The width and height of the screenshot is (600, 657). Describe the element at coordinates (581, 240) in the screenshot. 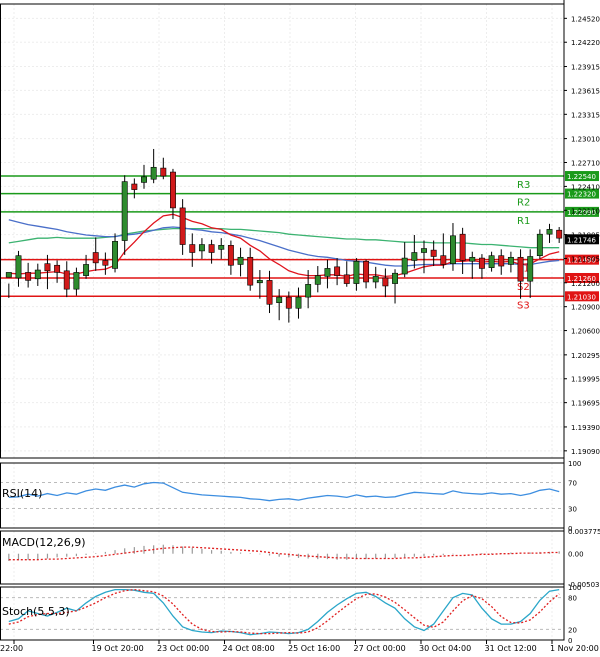

I see `current-price-label: 1.21746` at that location.